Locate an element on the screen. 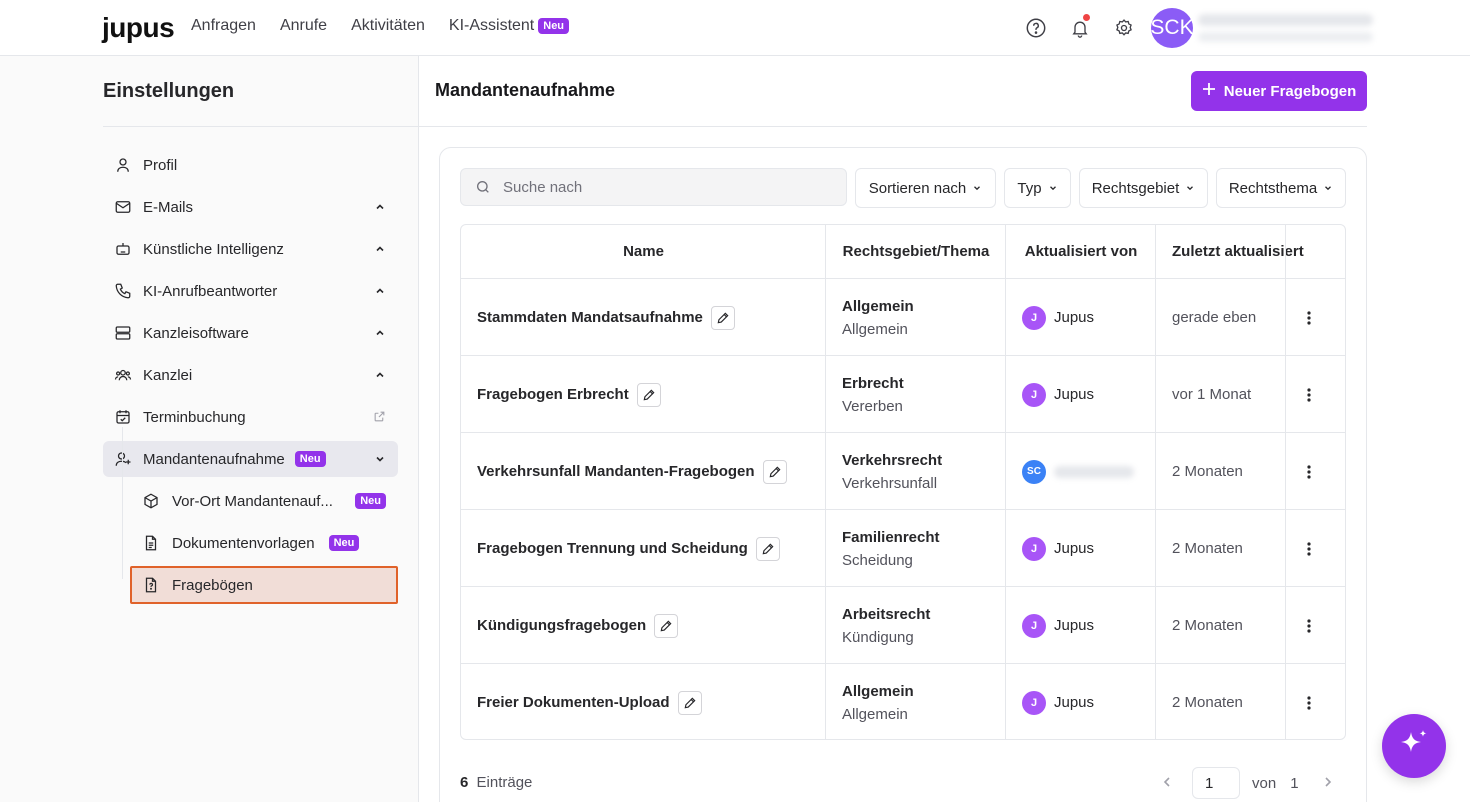 The height and width of the screenshot is (802, 1470). chevron-right-icon is located at coordinates (1328, 783).